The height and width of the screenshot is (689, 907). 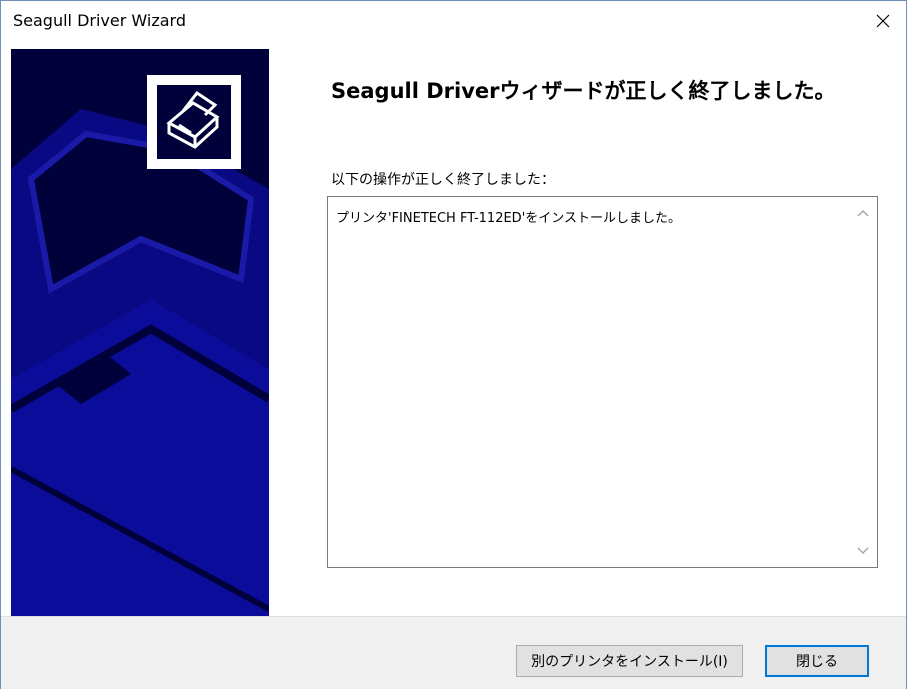 I want to click on log-line: プリンタ'FINETECH FT-112ED'をインストールしました。, so click(x=509, y=218).